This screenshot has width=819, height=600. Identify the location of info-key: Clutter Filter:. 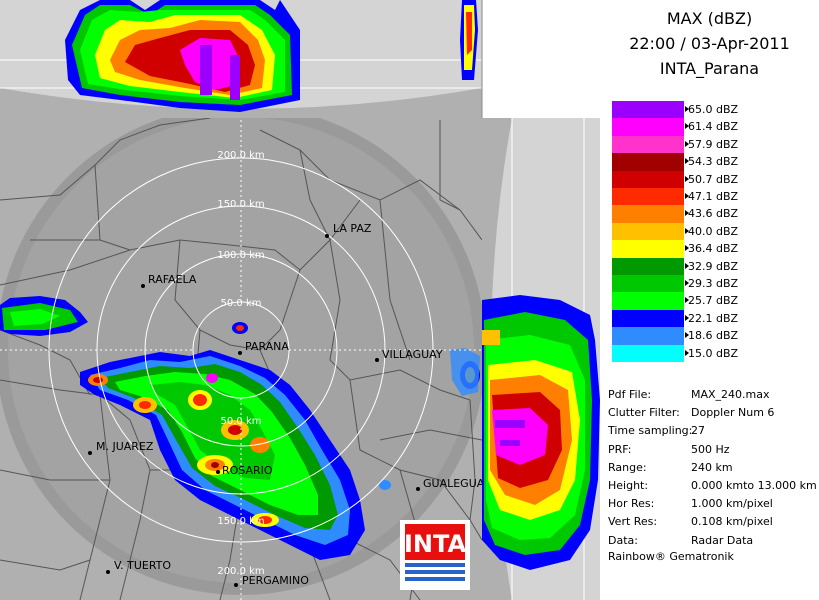
(644, 413).